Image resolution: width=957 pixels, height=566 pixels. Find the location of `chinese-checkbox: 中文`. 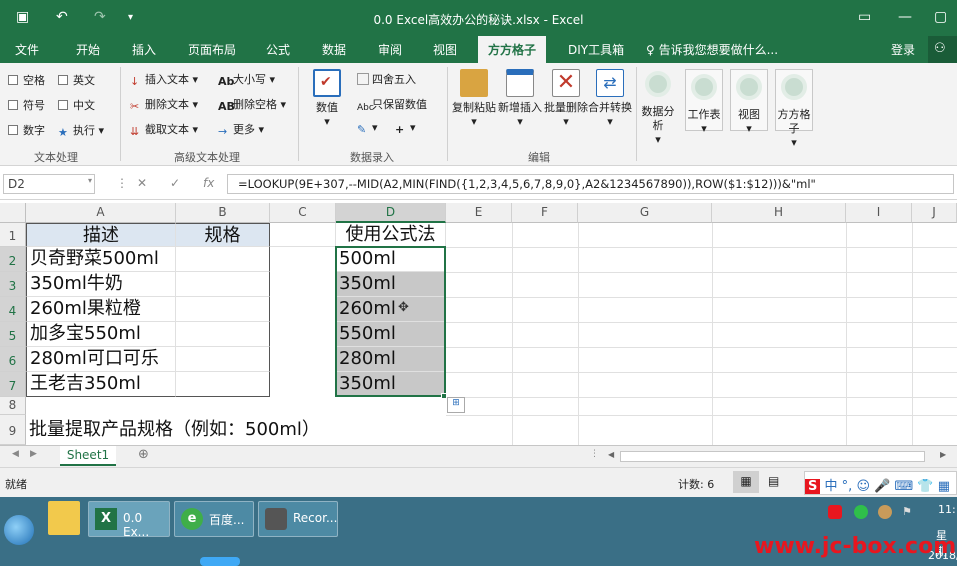

chinese-checkbox: 中文 is located at coordinates (76, 105).